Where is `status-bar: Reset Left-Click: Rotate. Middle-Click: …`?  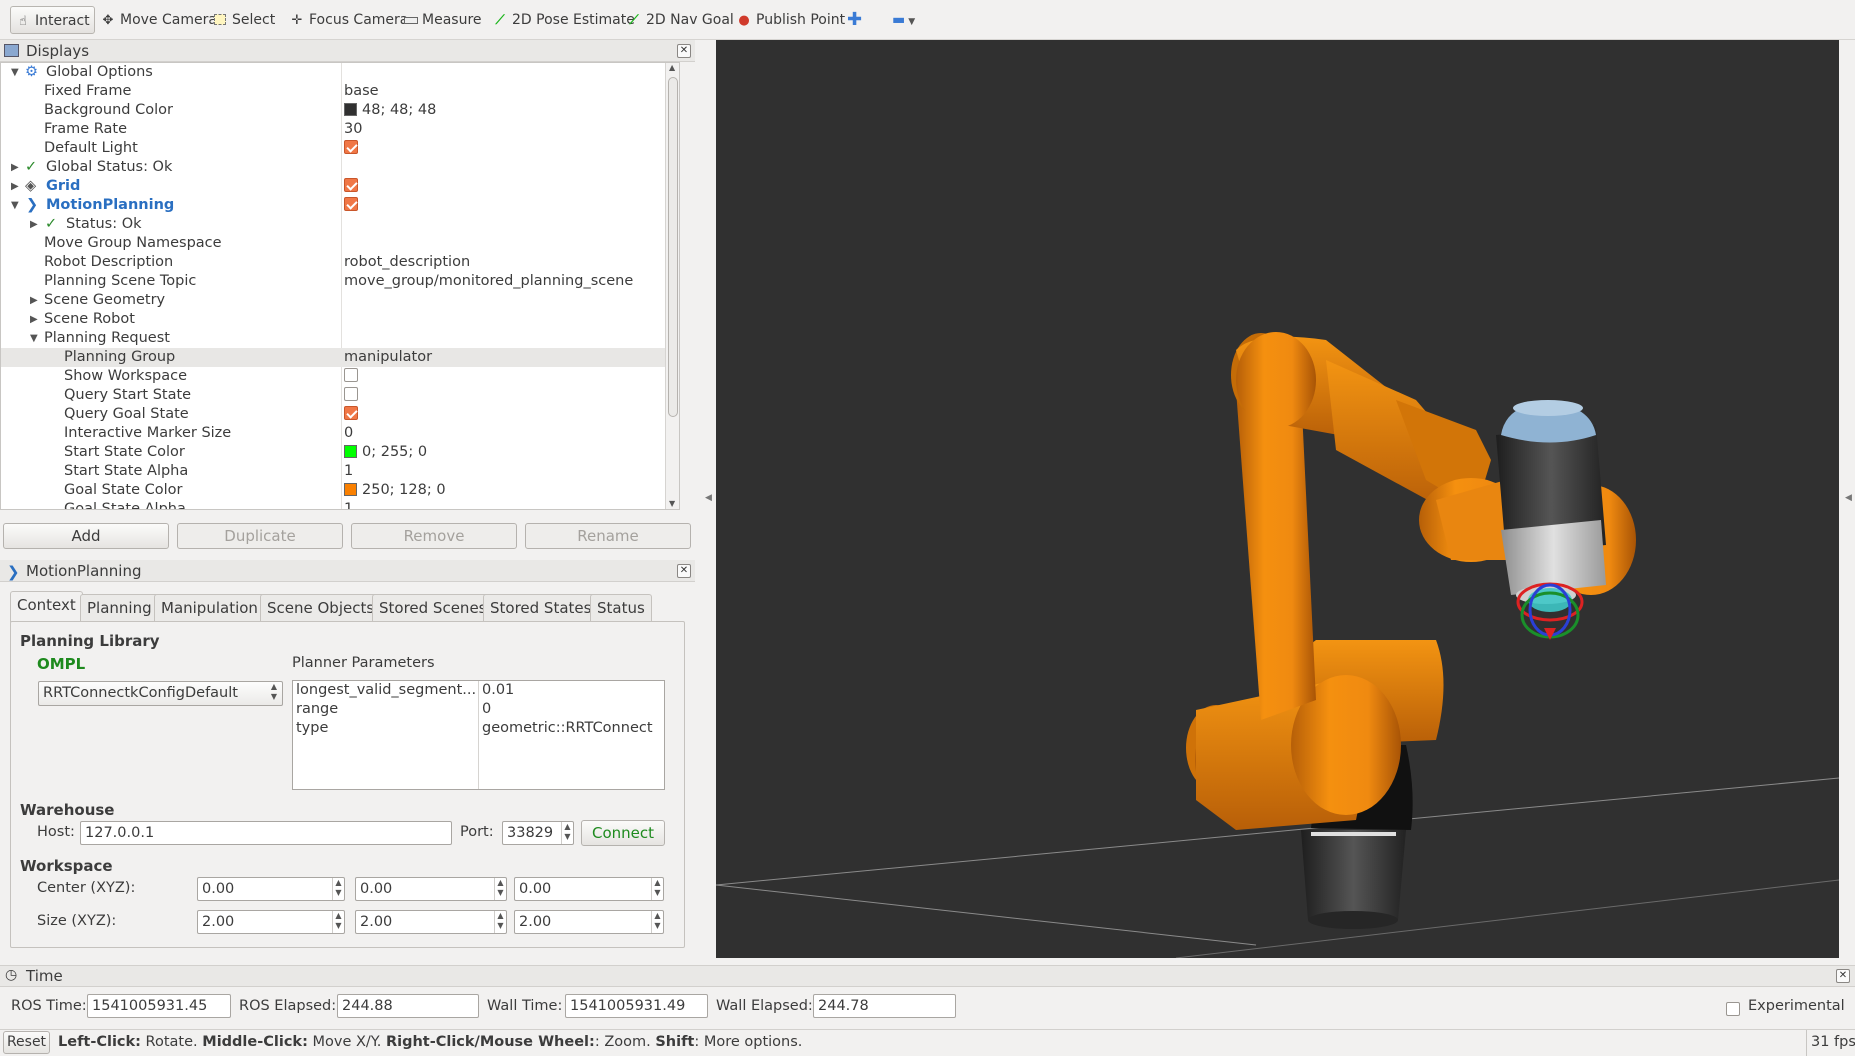
status-bar: Reset Left-Click: Rotate. Middle-Click: … is located at coordinates (927, 1042).